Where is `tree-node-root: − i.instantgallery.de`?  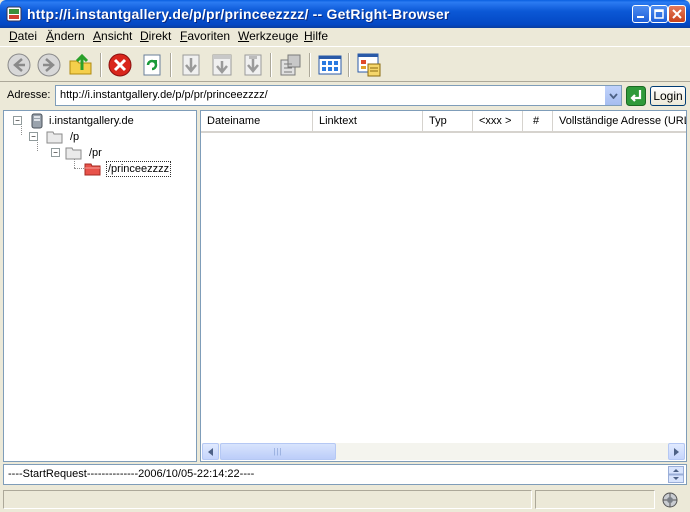
tree-node-root: − i.instantgallery.de is located at coordinates (102, 121).